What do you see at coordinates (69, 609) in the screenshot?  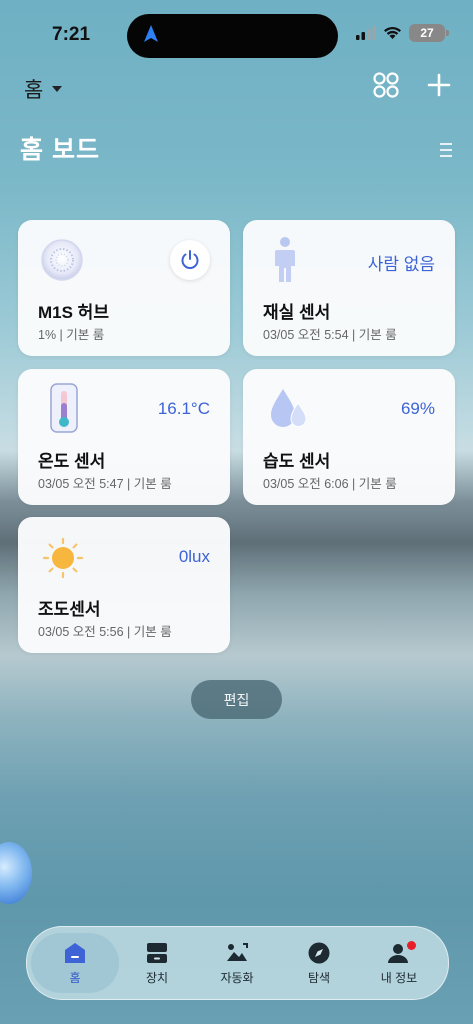 I see `device-title: 조도센서` at bounding box center [69, 609].